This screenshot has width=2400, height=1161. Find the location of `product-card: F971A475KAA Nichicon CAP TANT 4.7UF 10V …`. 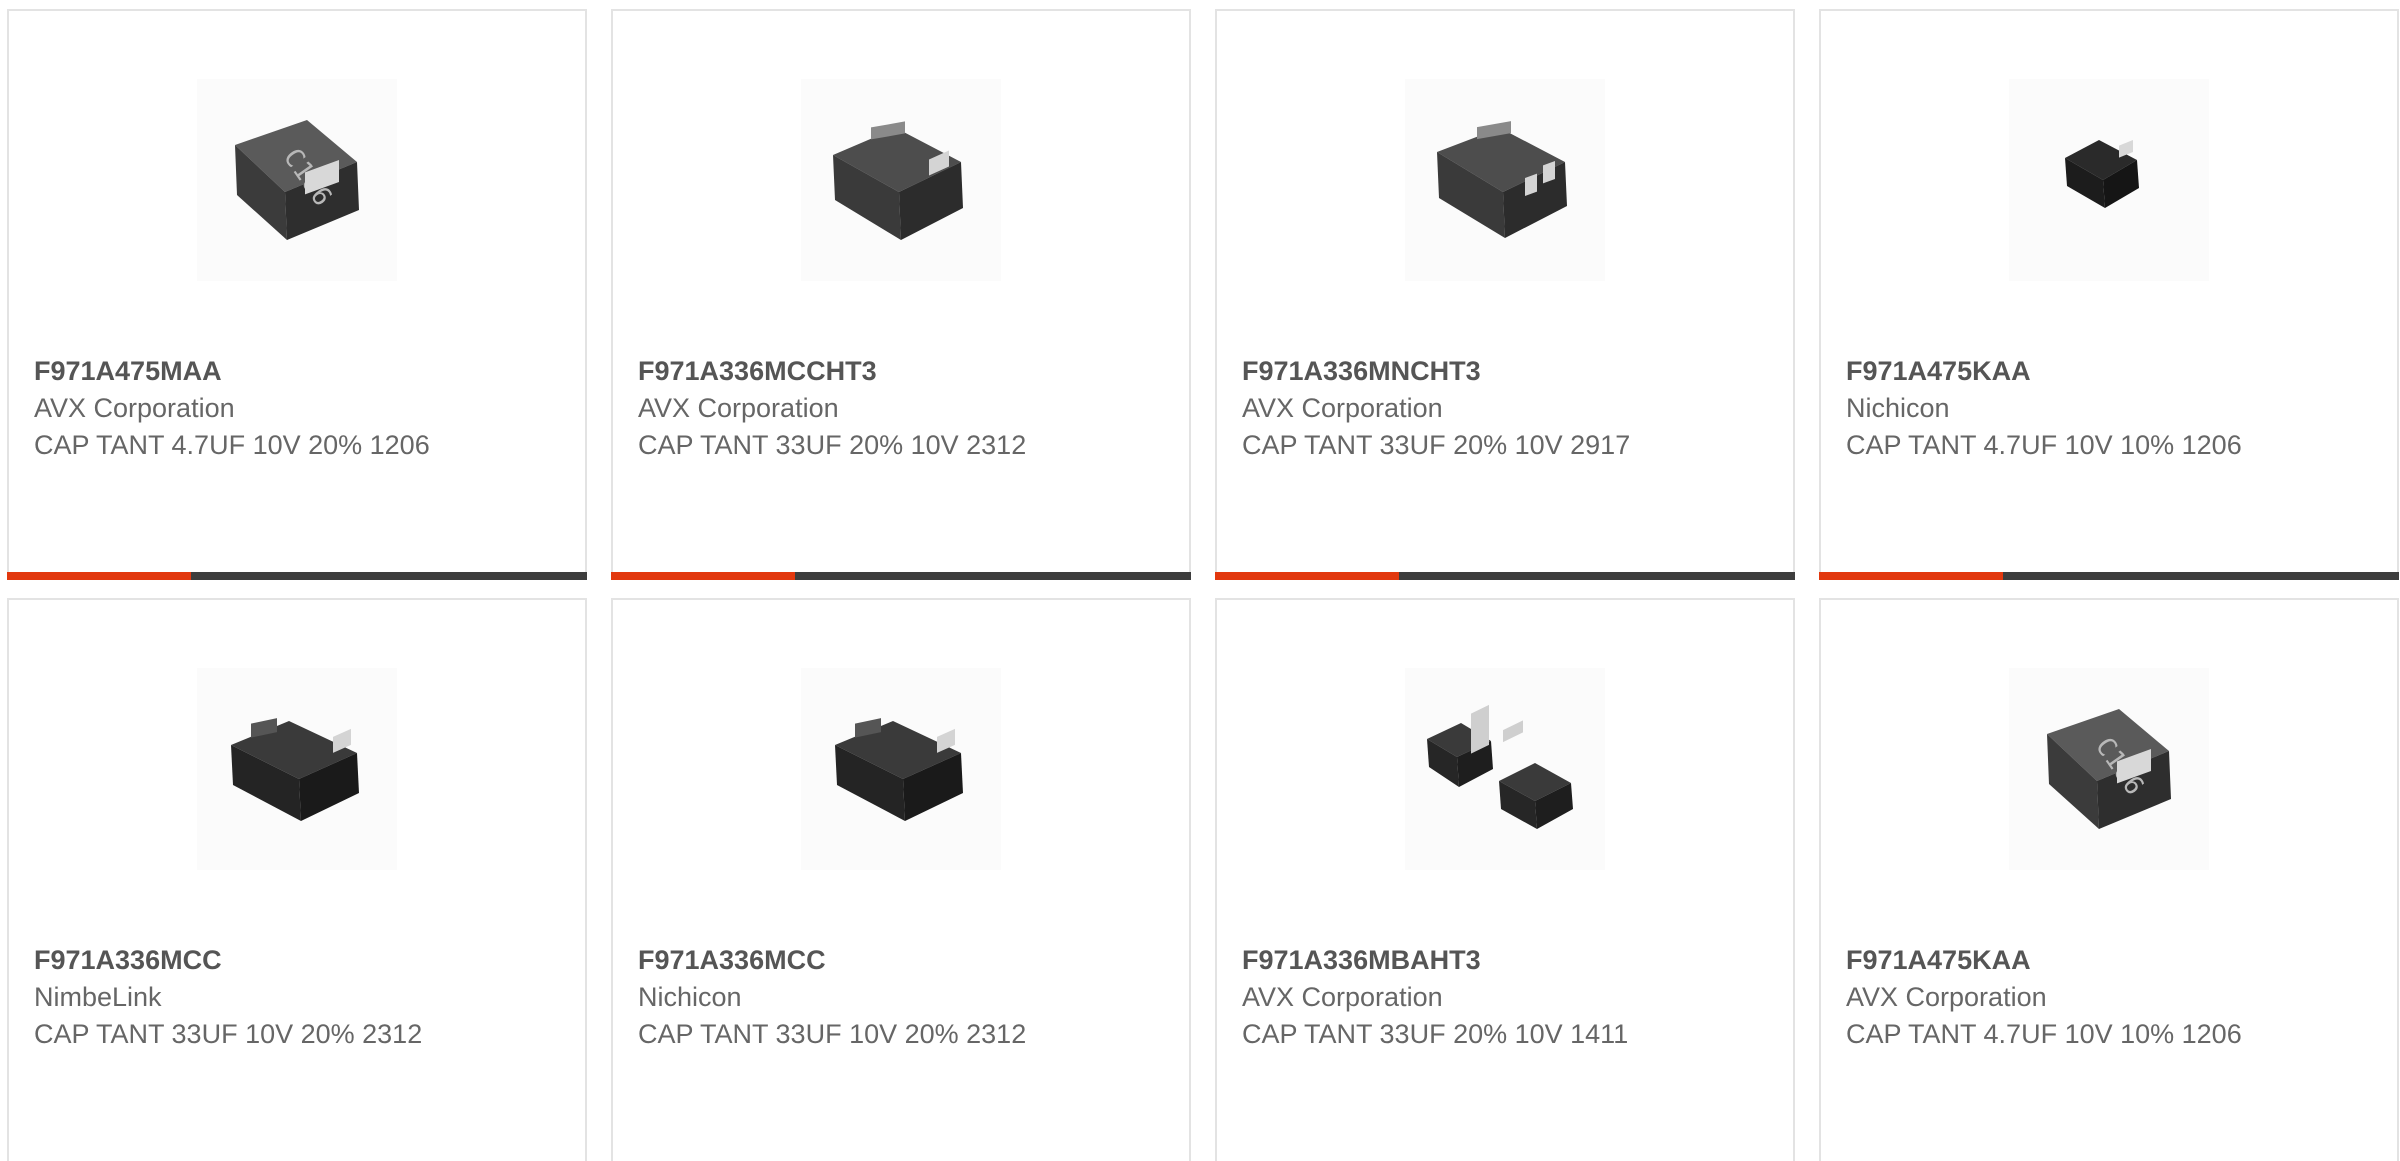

product-card: F971A475KAA Nichicon CAP TANT 4.7UF 10V … is located at coordinates (2109, 294).